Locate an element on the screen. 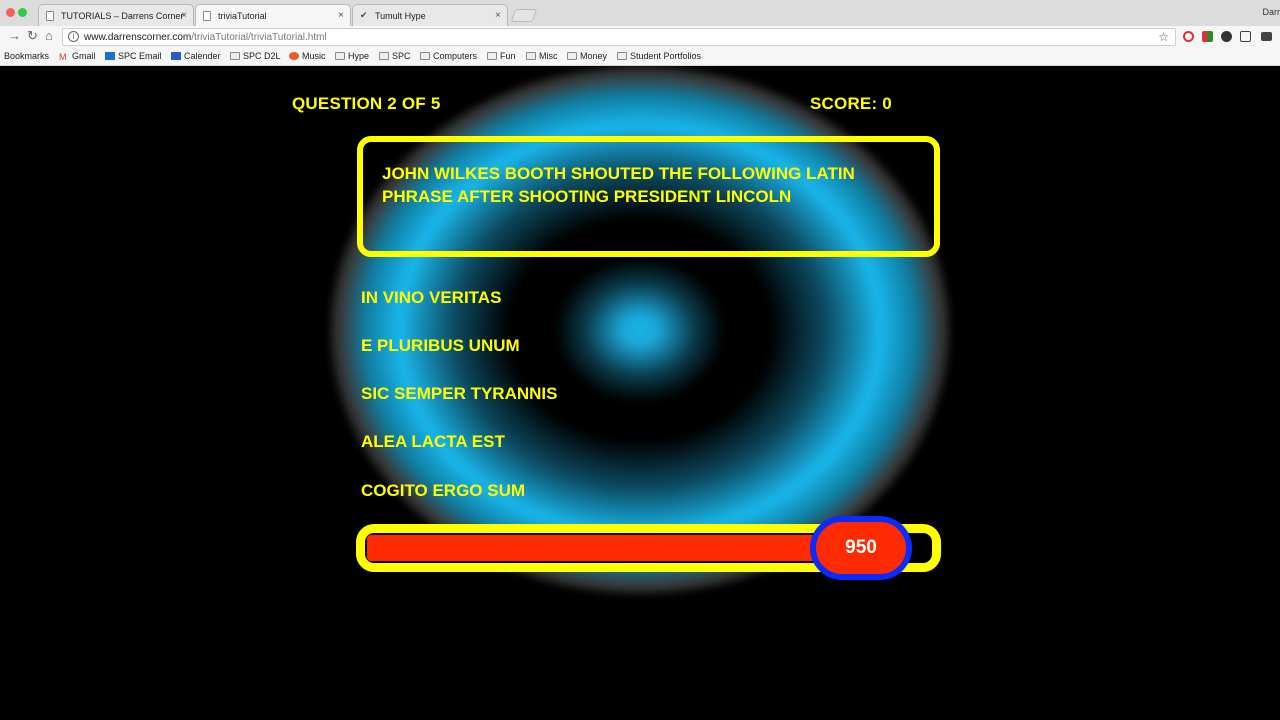 This screenshot has height=720, width=1280. url-domain: www.darrenscorner.com is located at coordinates (138, 37).